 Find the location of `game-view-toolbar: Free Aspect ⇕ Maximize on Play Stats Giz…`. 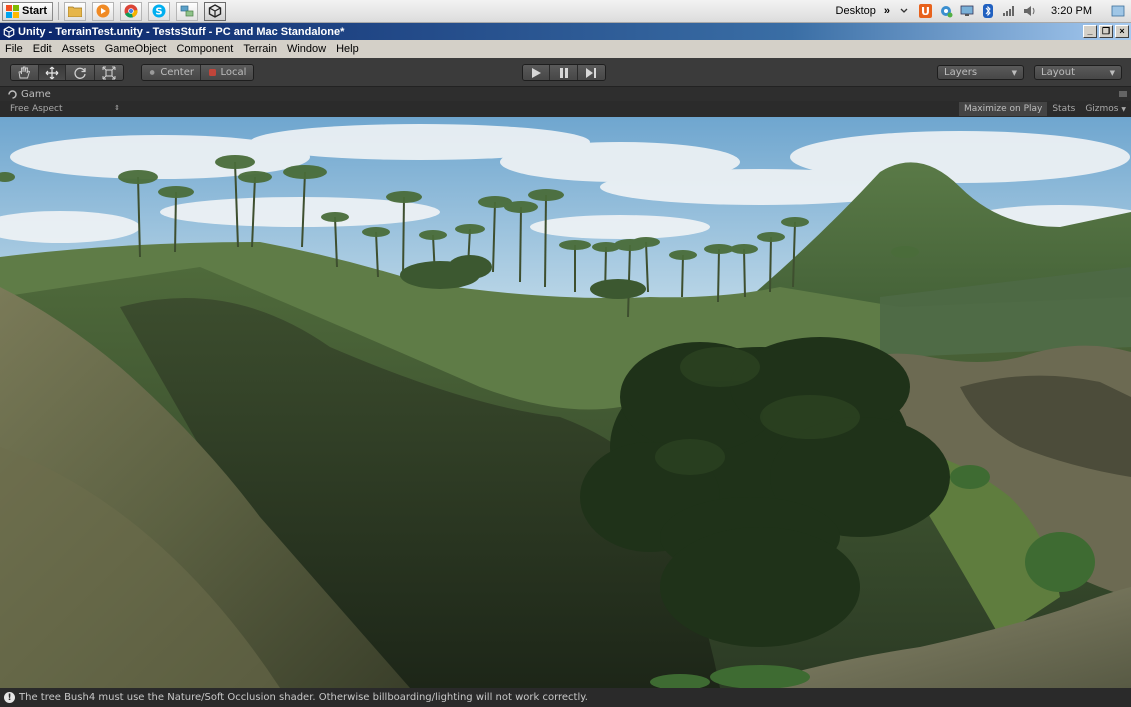

game-view-toolbar: Free Aspect ⇕ Maximize on Play Stats Giz… is located at coordinates (565, 109).